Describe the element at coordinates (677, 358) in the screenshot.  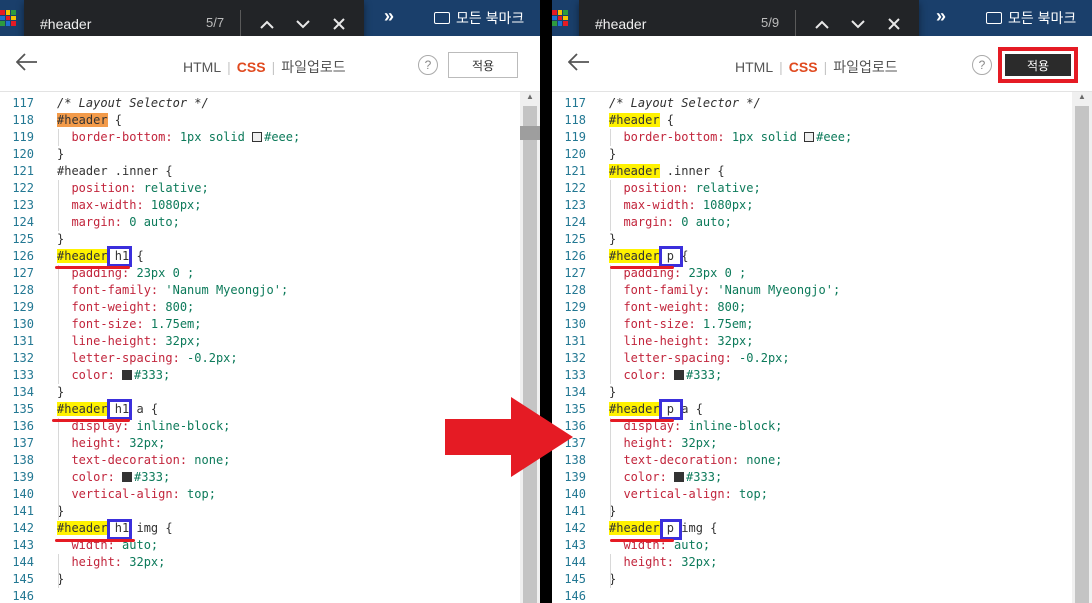
I see `code-token: letter-spacing:` at that location.